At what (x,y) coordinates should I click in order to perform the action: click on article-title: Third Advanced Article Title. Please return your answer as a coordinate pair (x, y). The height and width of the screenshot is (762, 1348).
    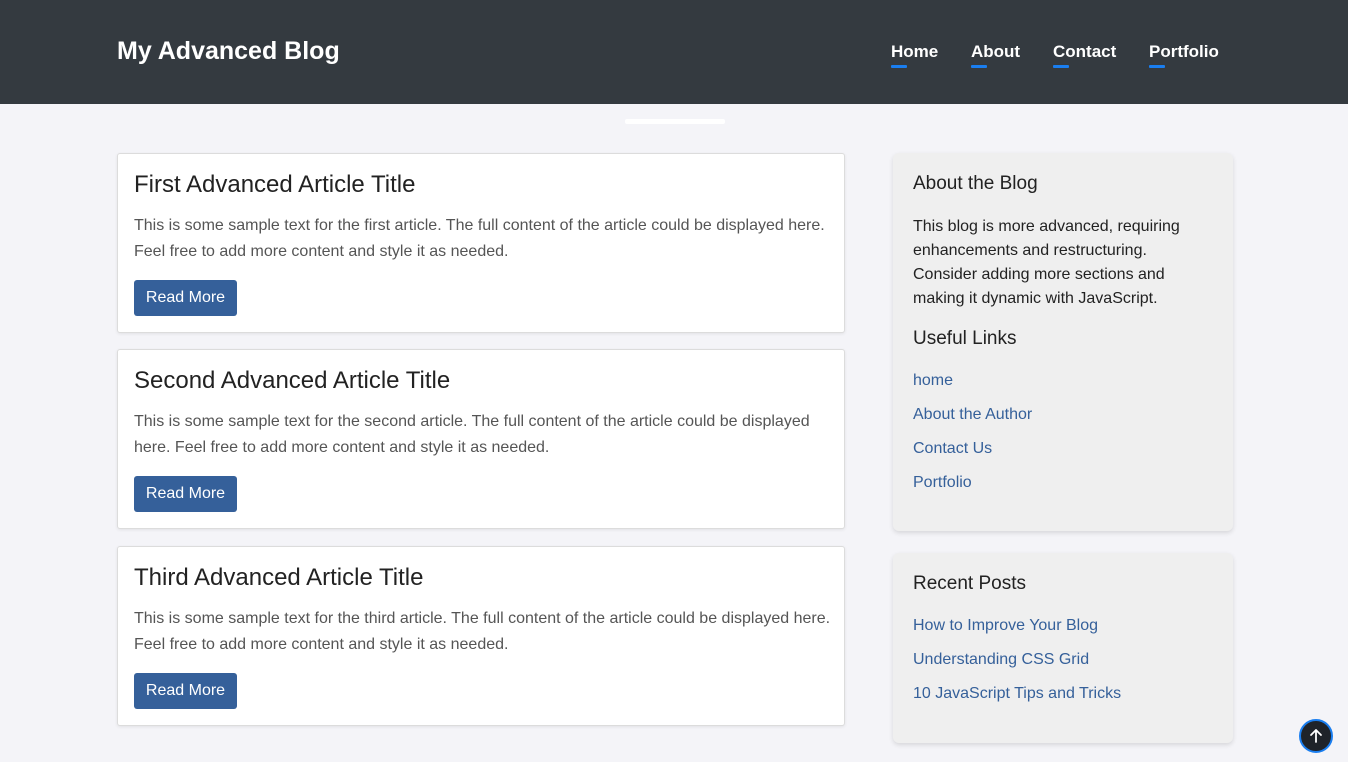
    Looking at the image, I should click on (279, 577).